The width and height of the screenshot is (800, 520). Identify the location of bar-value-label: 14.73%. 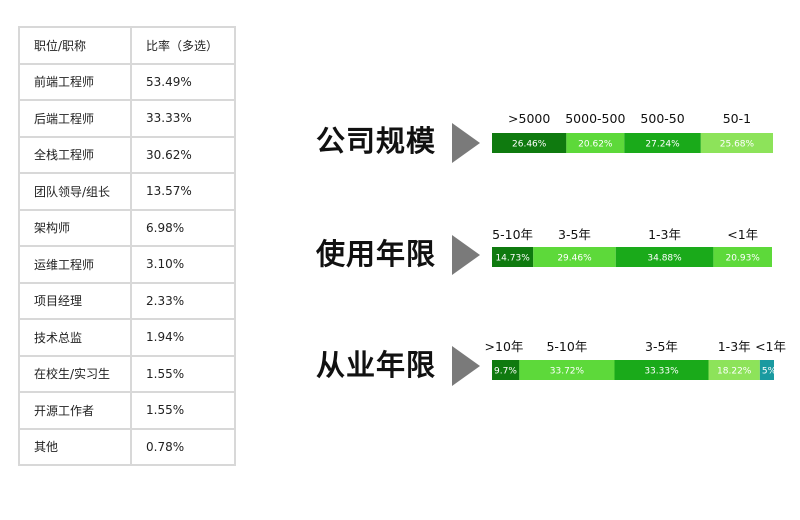
(512, 259).